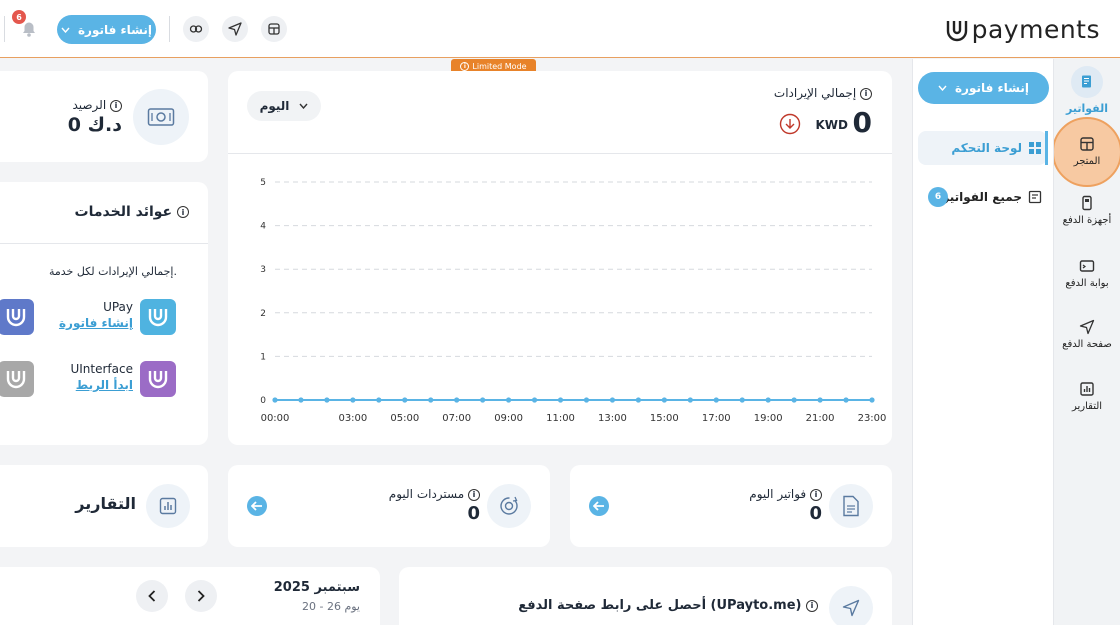 The image size is (1120, 625). I want to click on rail-item-reports: التقارير, so click(1087, 396).